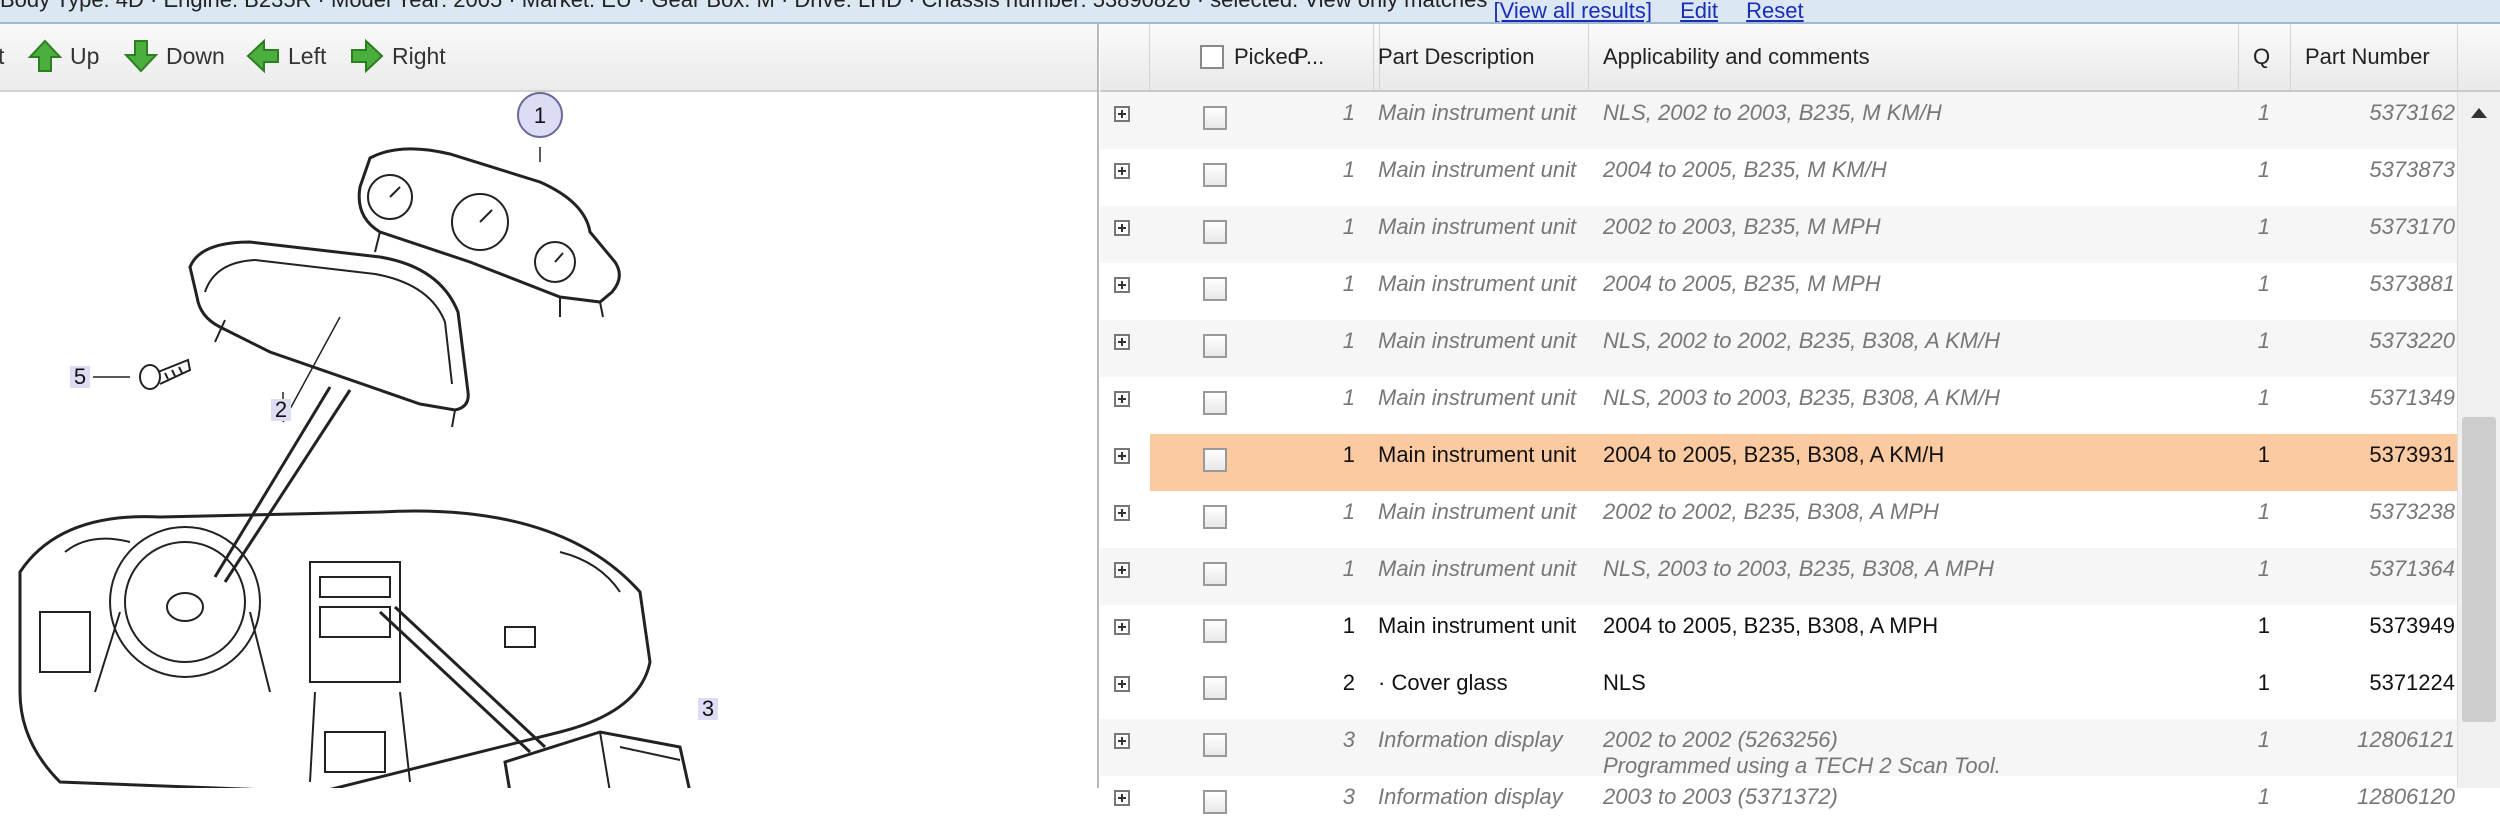 The height and width of the screenshot is (833, 2500). I want to click on diagram-toolbar: t Up Down Left Right, so click(548, 58).